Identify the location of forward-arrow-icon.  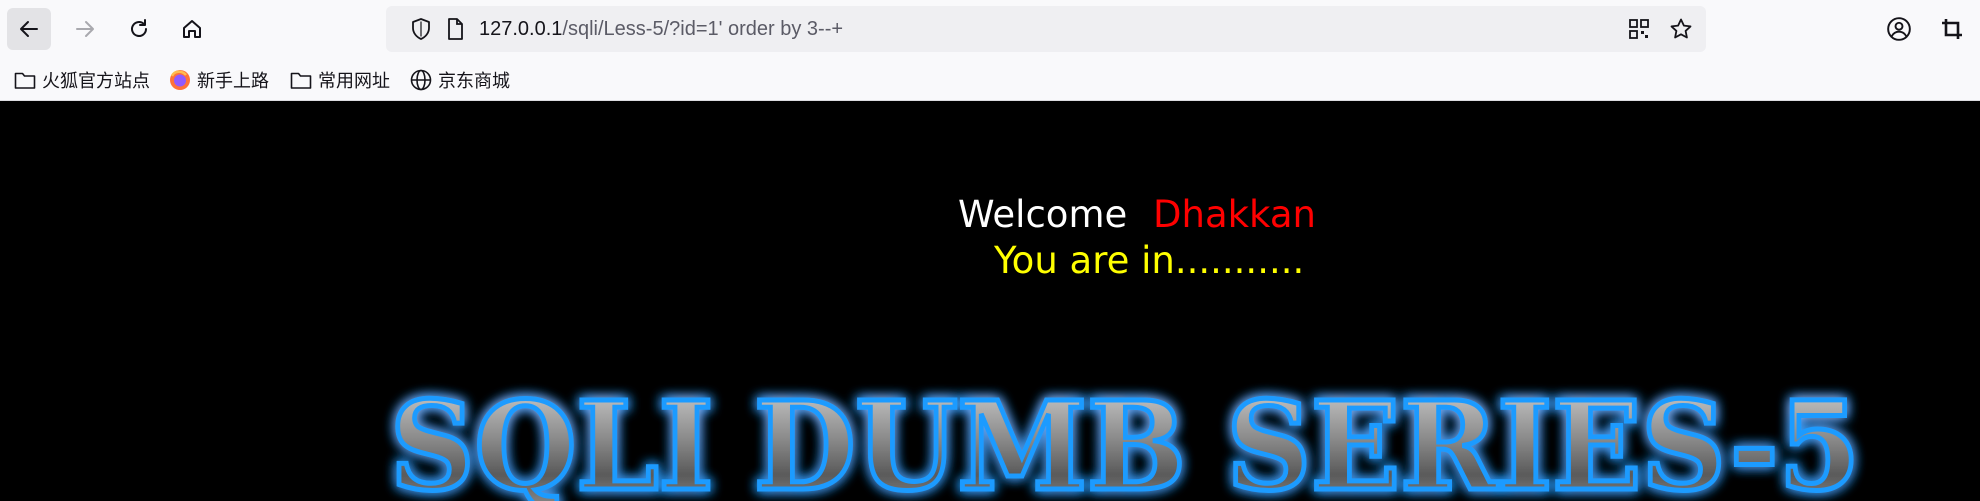
(85, 29).